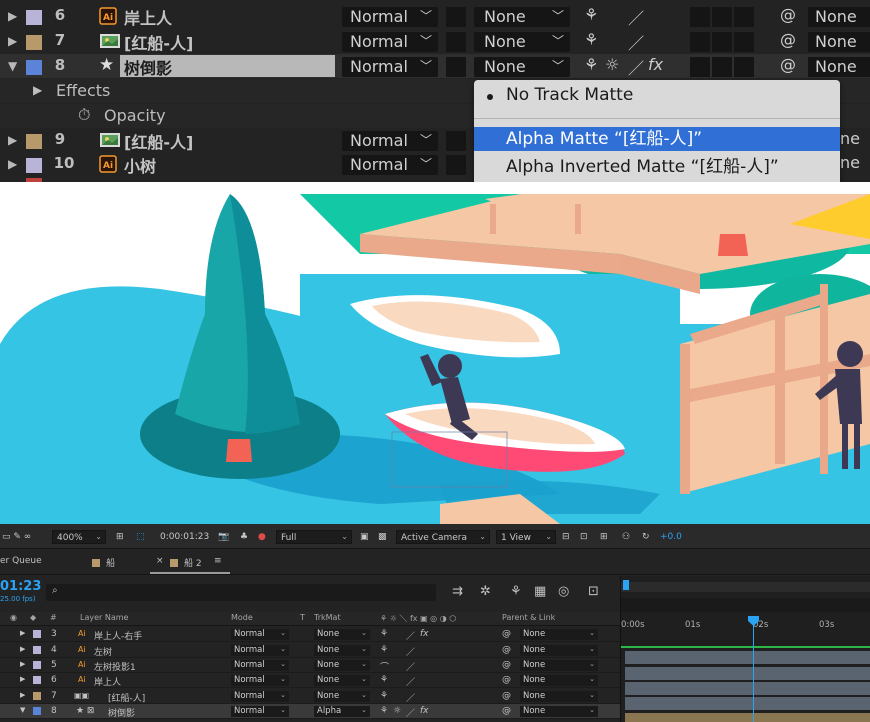 The image size is (870, 722). Describe the element at coordinates (657, 139) in the screenshot. I see `menu-item-alpha-matte: Alpha Matte “[红船-人]”` at that location.